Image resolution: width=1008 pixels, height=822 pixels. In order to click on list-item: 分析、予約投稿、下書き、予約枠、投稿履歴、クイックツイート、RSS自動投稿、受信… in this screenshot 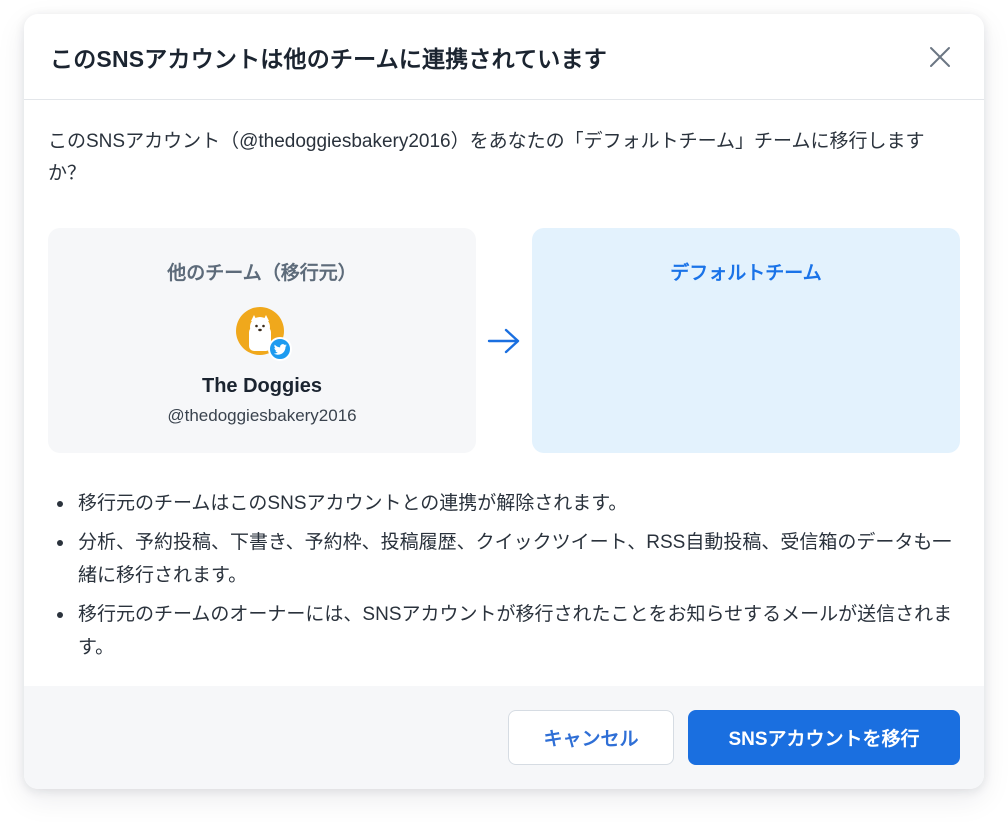, I will do `click(508, 559)`.